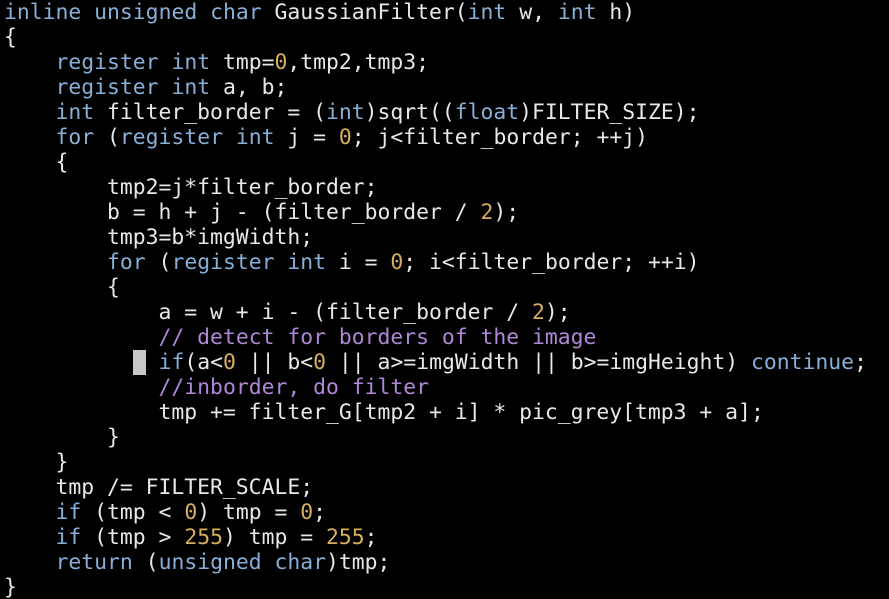 The image size is (889, 599). Describe the element at coordinates (499, 137) in the screenshot. I see `code-token: ; j<filter_border; ++j)` at that location.